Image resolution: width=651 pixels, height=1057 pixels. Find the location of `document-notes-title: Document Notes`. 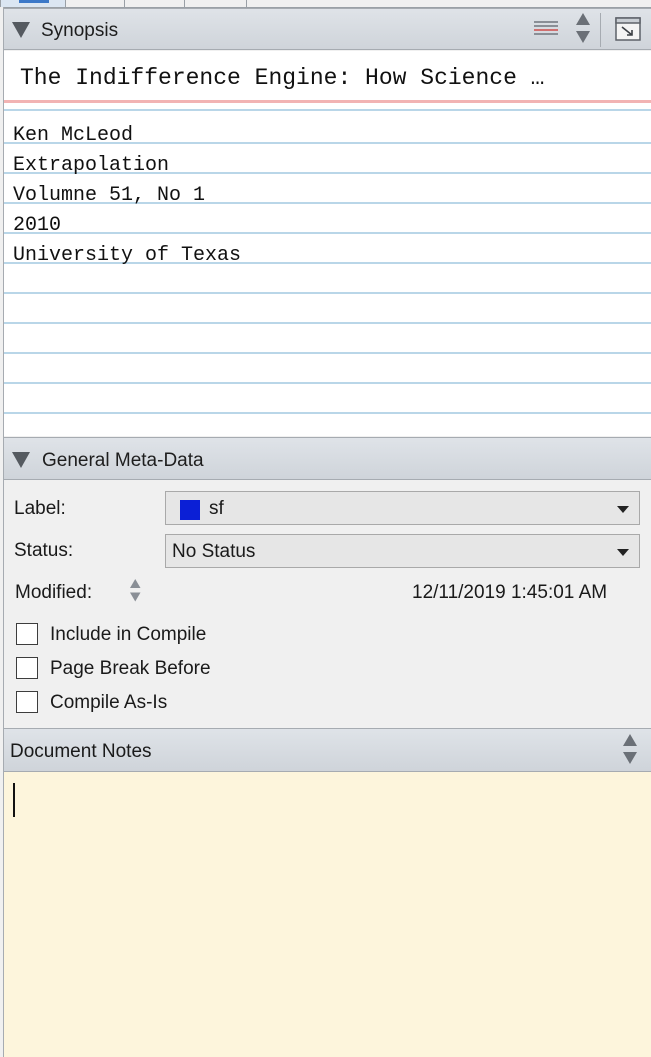

document-notes-title: Document Notes is located at coordinates (81, 751).